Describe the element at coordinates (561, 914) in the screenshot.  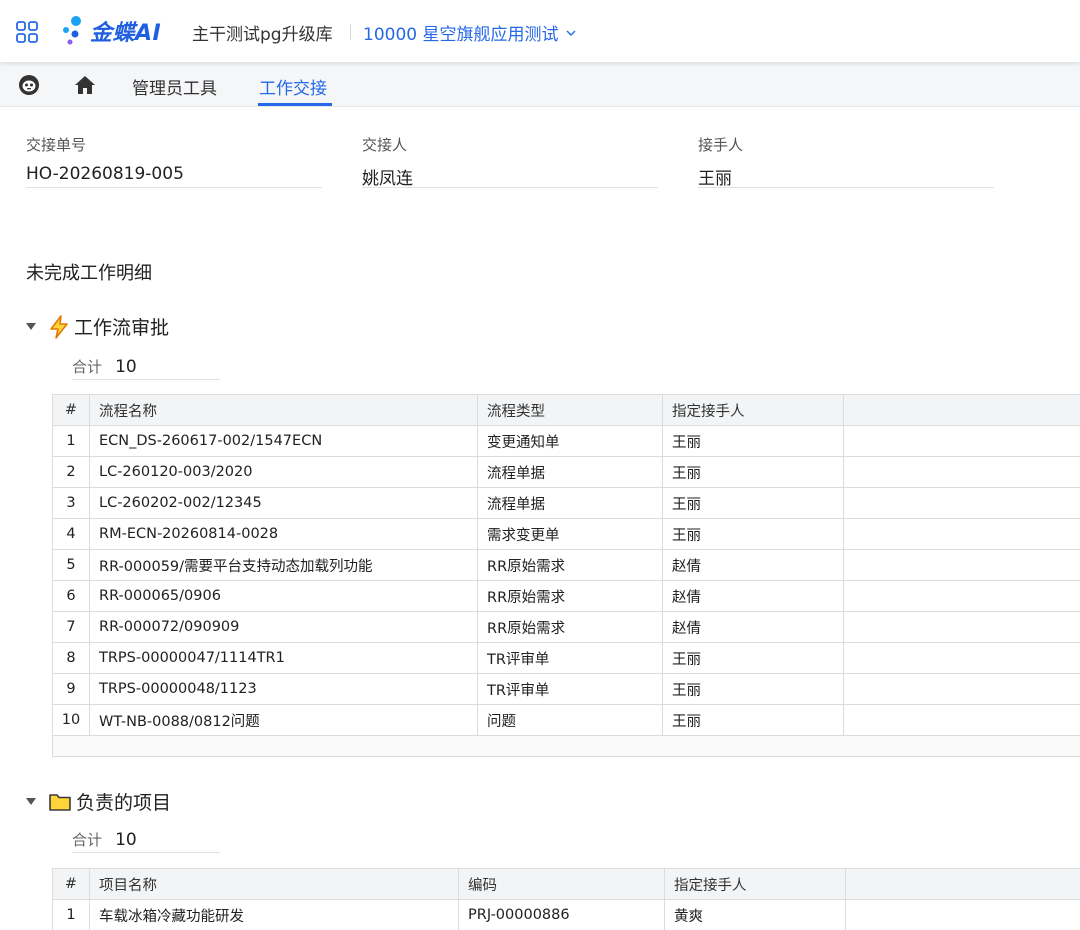
I see `project-code-cell: PRJ-00000886` at that location.